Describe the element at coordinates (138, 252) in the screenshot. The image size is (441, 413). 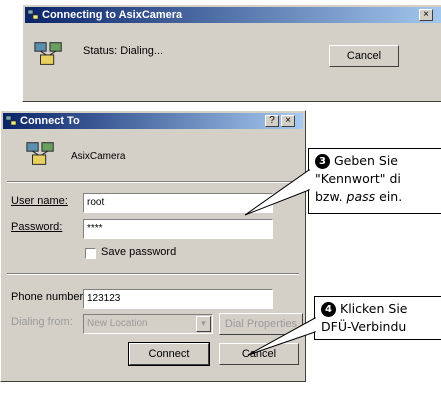
I see `save-password-label: Save password` at that location.